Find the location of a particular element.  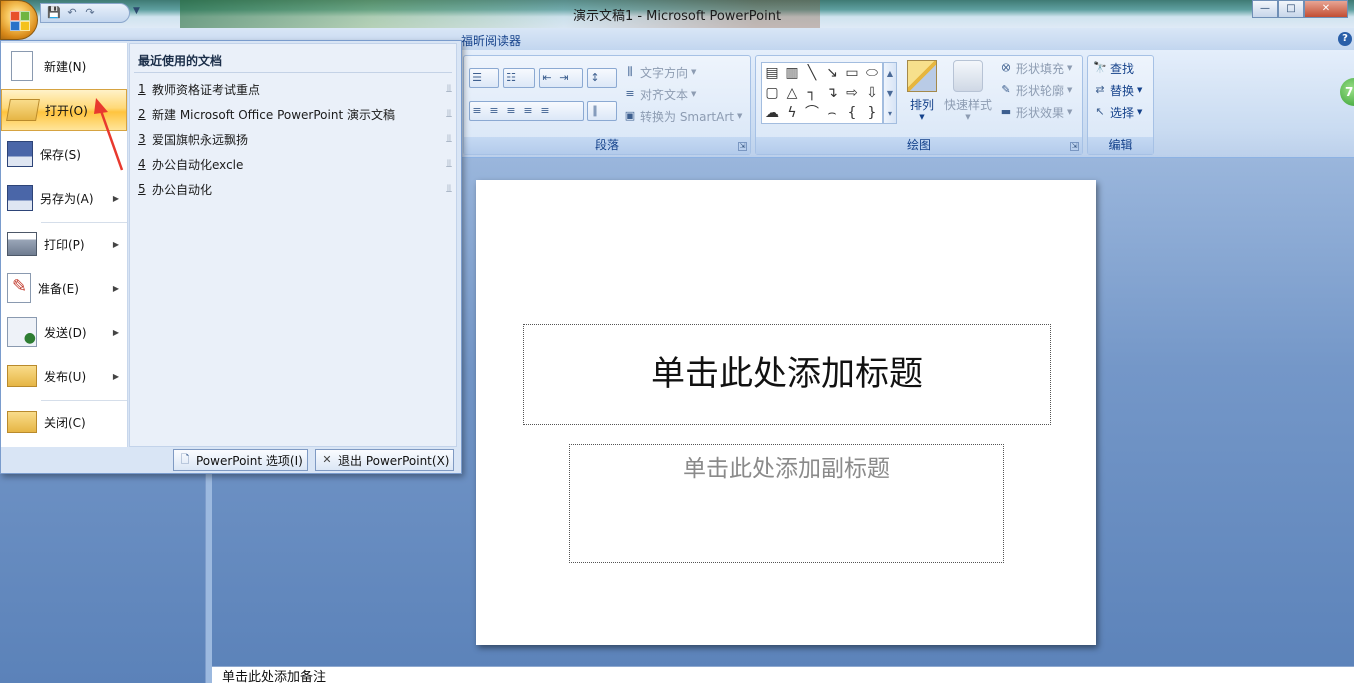

window-controls: — □ ✕ is located at coordinates (1300, 9).